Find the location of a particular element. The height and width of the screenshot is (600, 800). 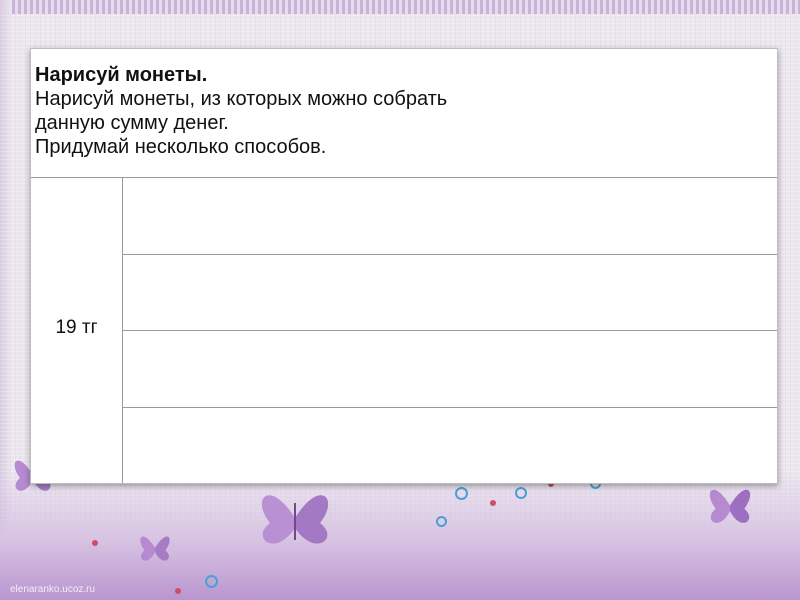

task-line: Нарисуй монеты, из которых можно собрать is located at coordinates (241, 99).